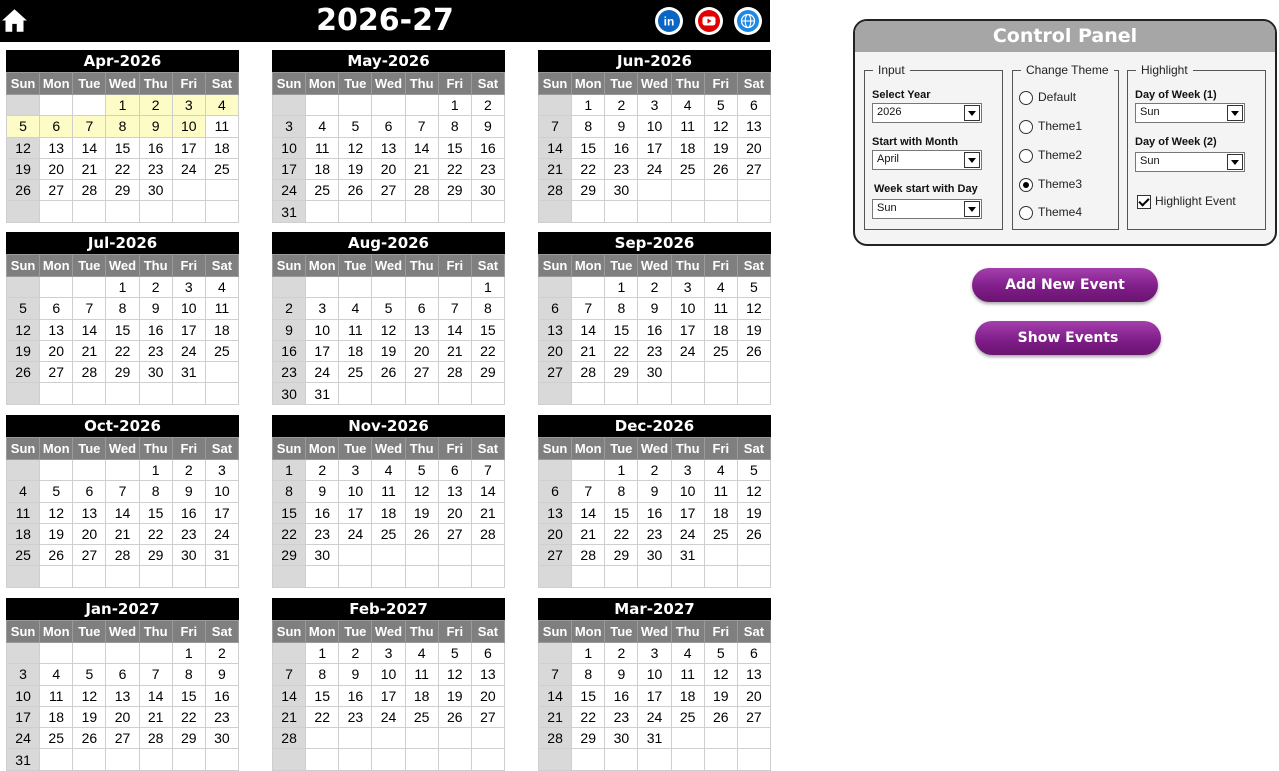 The height and width of the screenshot is (771, 1279). What do you see at coordinates (1068, 338) in the screenshot?
I see `show-events-button: Show Events` at bounding box center [1068, 338].